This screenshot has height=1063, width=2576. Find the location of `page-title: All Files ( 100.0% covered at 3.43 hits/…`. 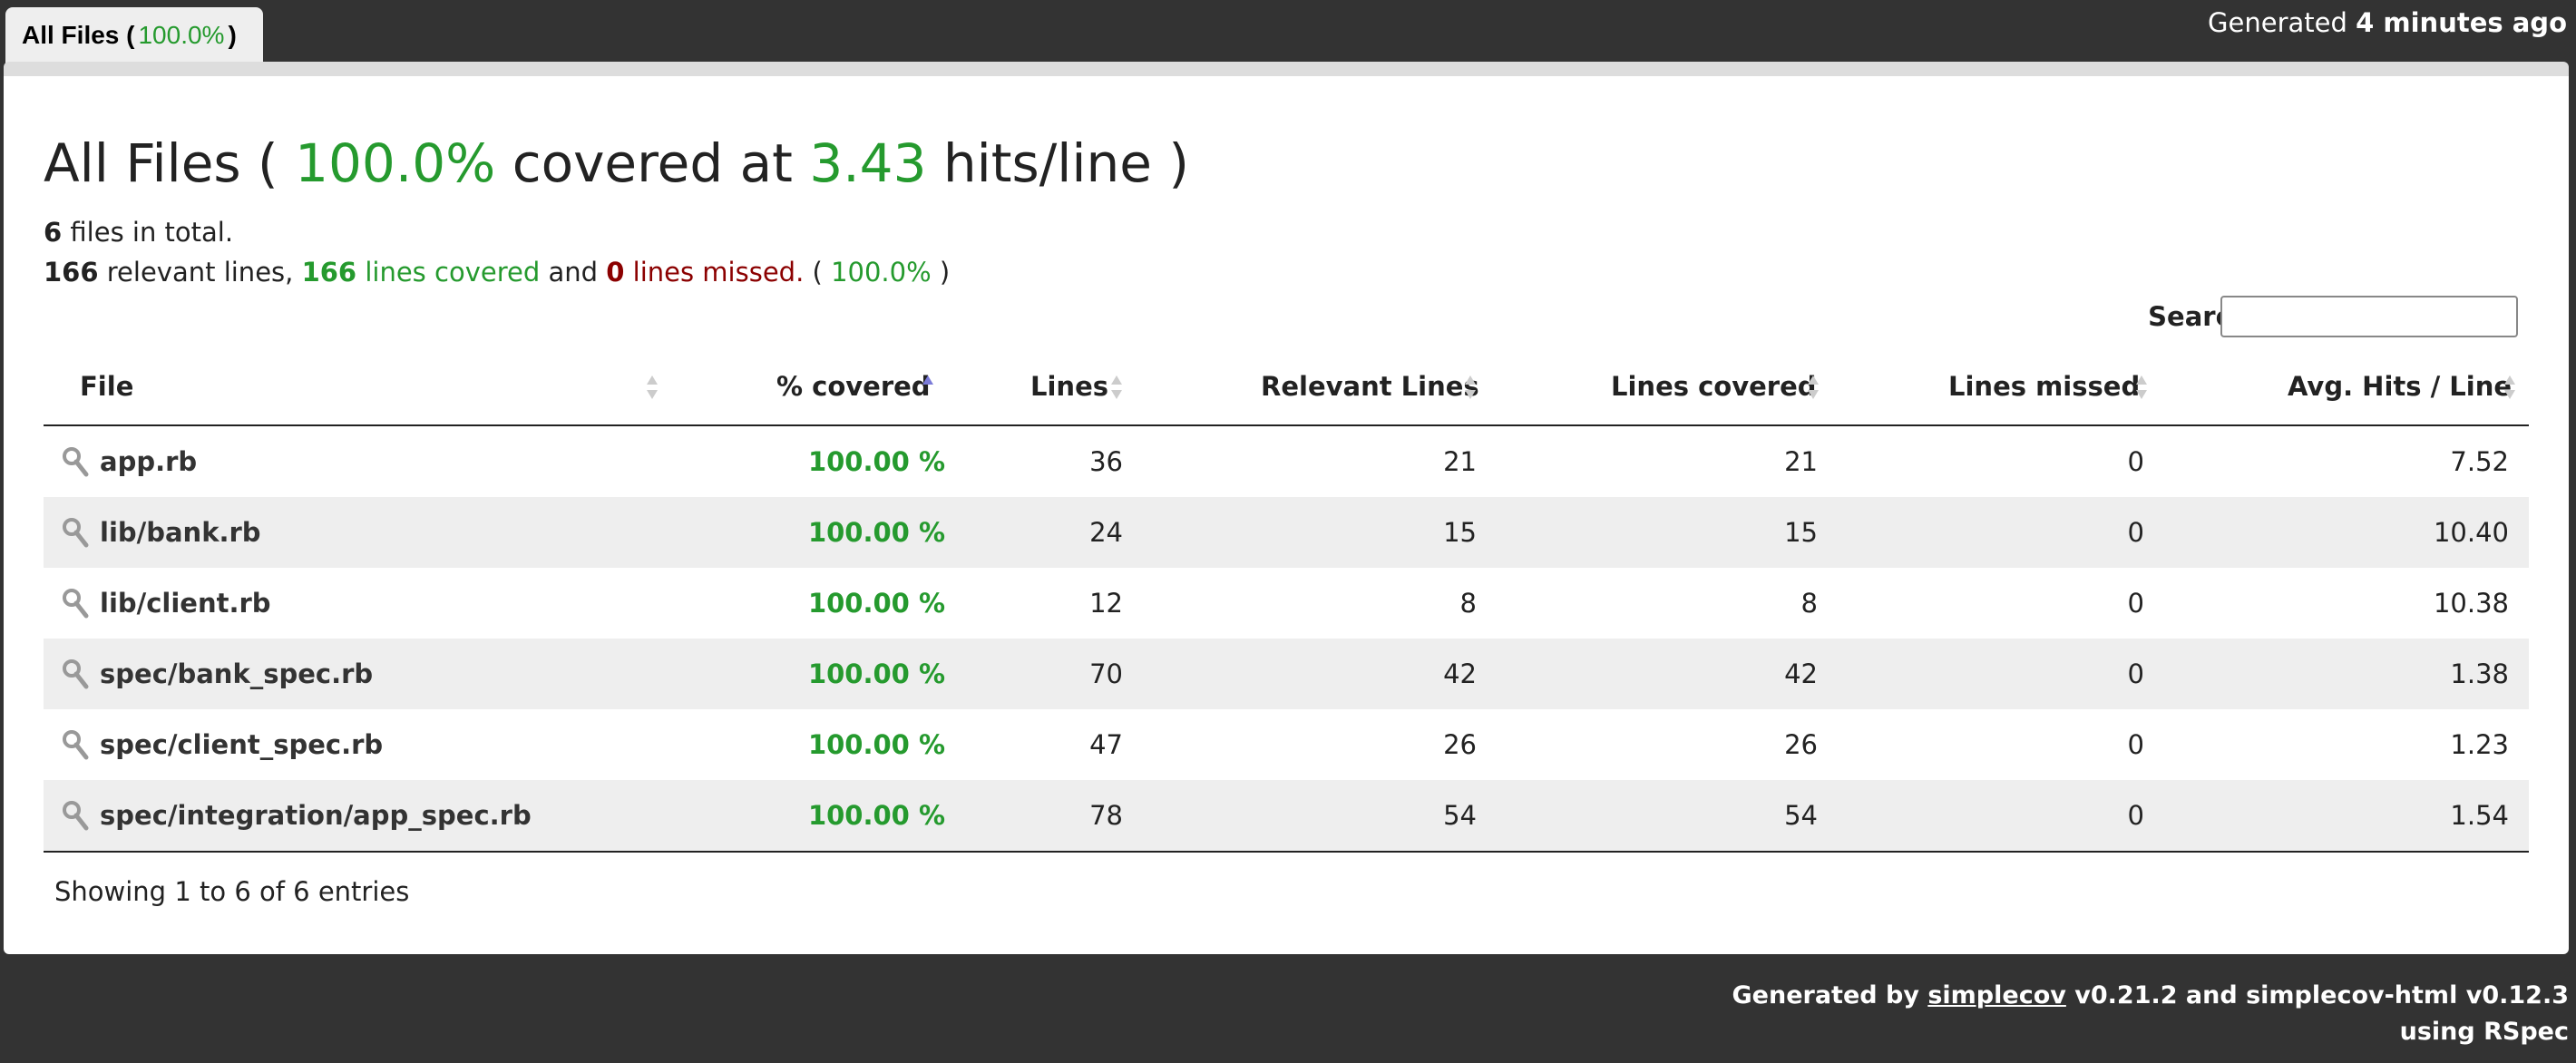

page-title: All Files ( 100.0% covered at 3.43 hits/… is located at coordinates (616, 163).